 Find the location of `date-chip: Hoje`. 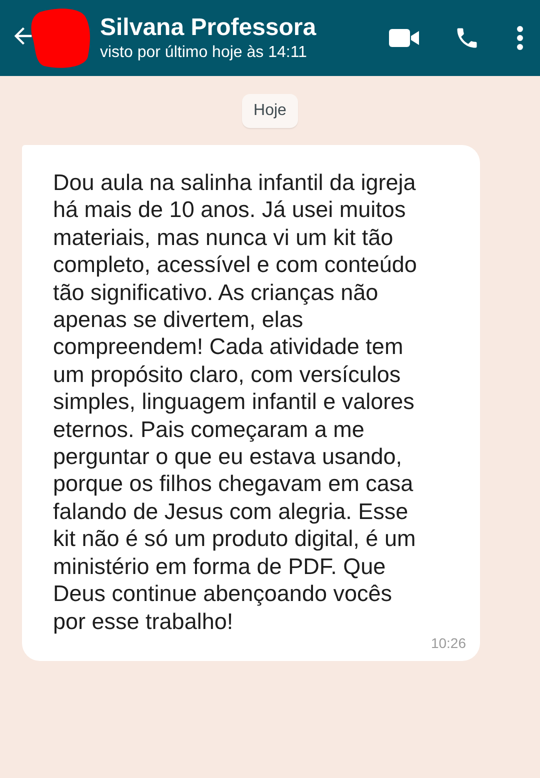

date-chip: Hoje is located at coordinates (270, 111).